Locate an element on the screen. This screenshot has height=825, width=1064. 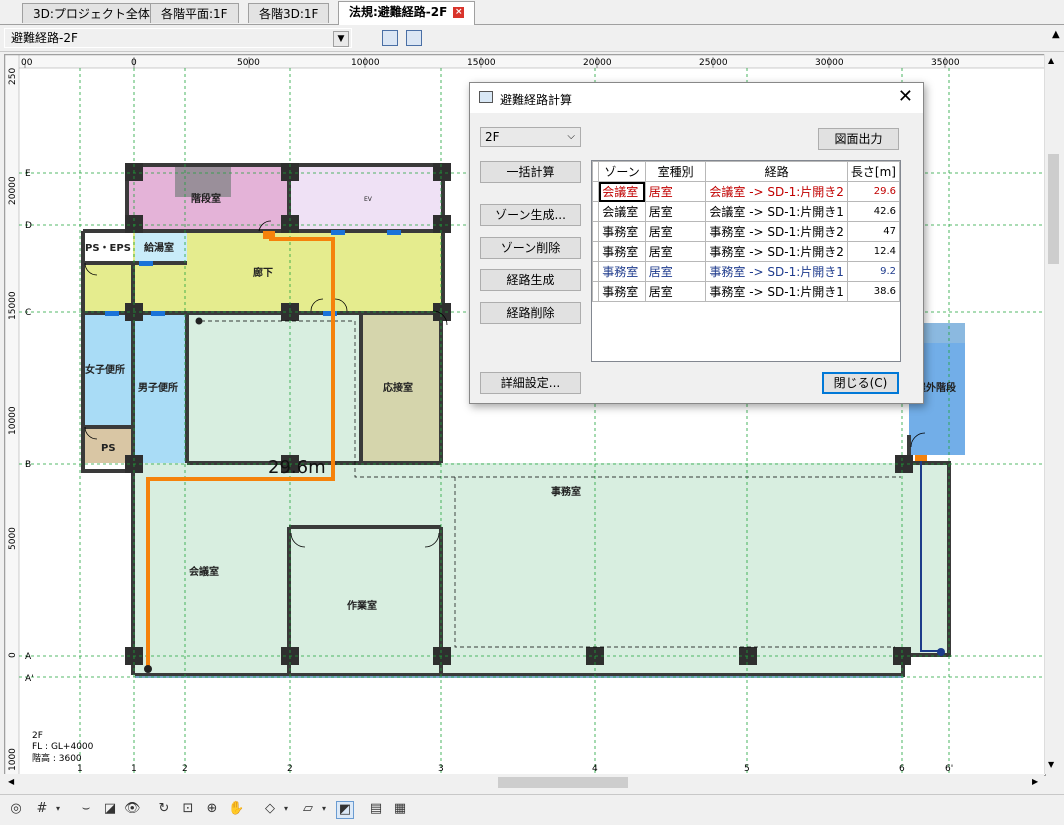
horizontal-scrollbar: ◀ ▶ is located at coordinates (524, 782).